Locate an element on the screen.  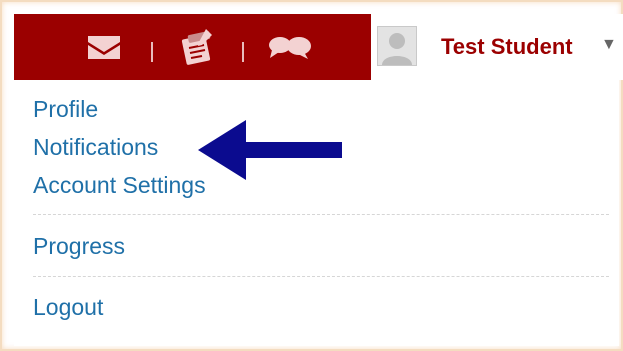
menu-item-progress: Progress is located at coordinates (79, 246).